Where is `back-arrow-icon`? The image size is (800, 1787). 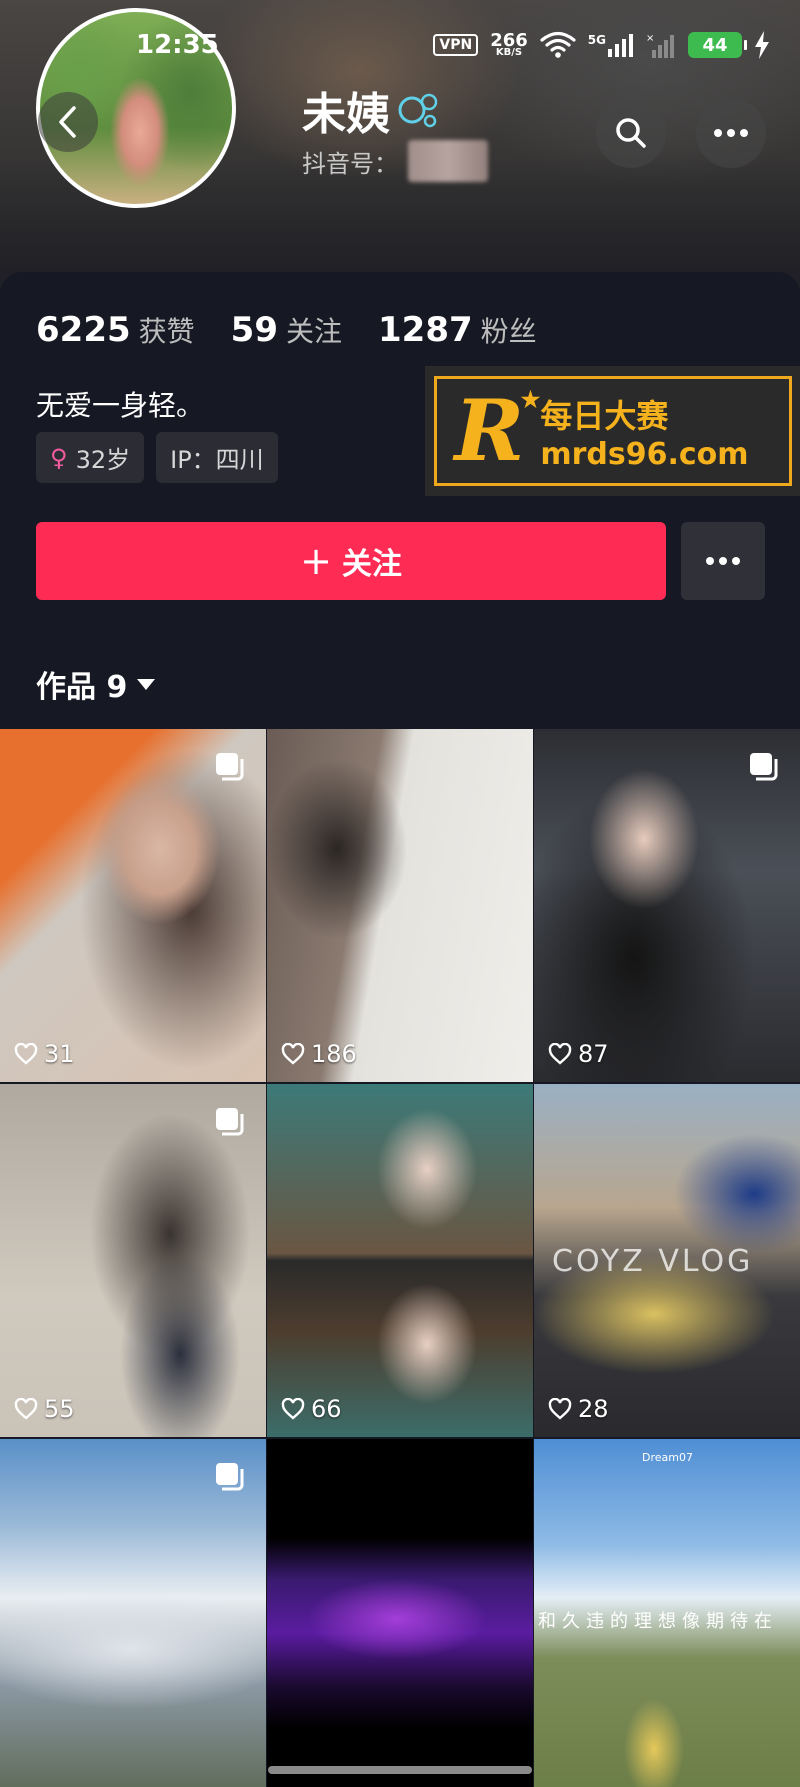
back-arrow-icon is located at coordinates (67, 122).